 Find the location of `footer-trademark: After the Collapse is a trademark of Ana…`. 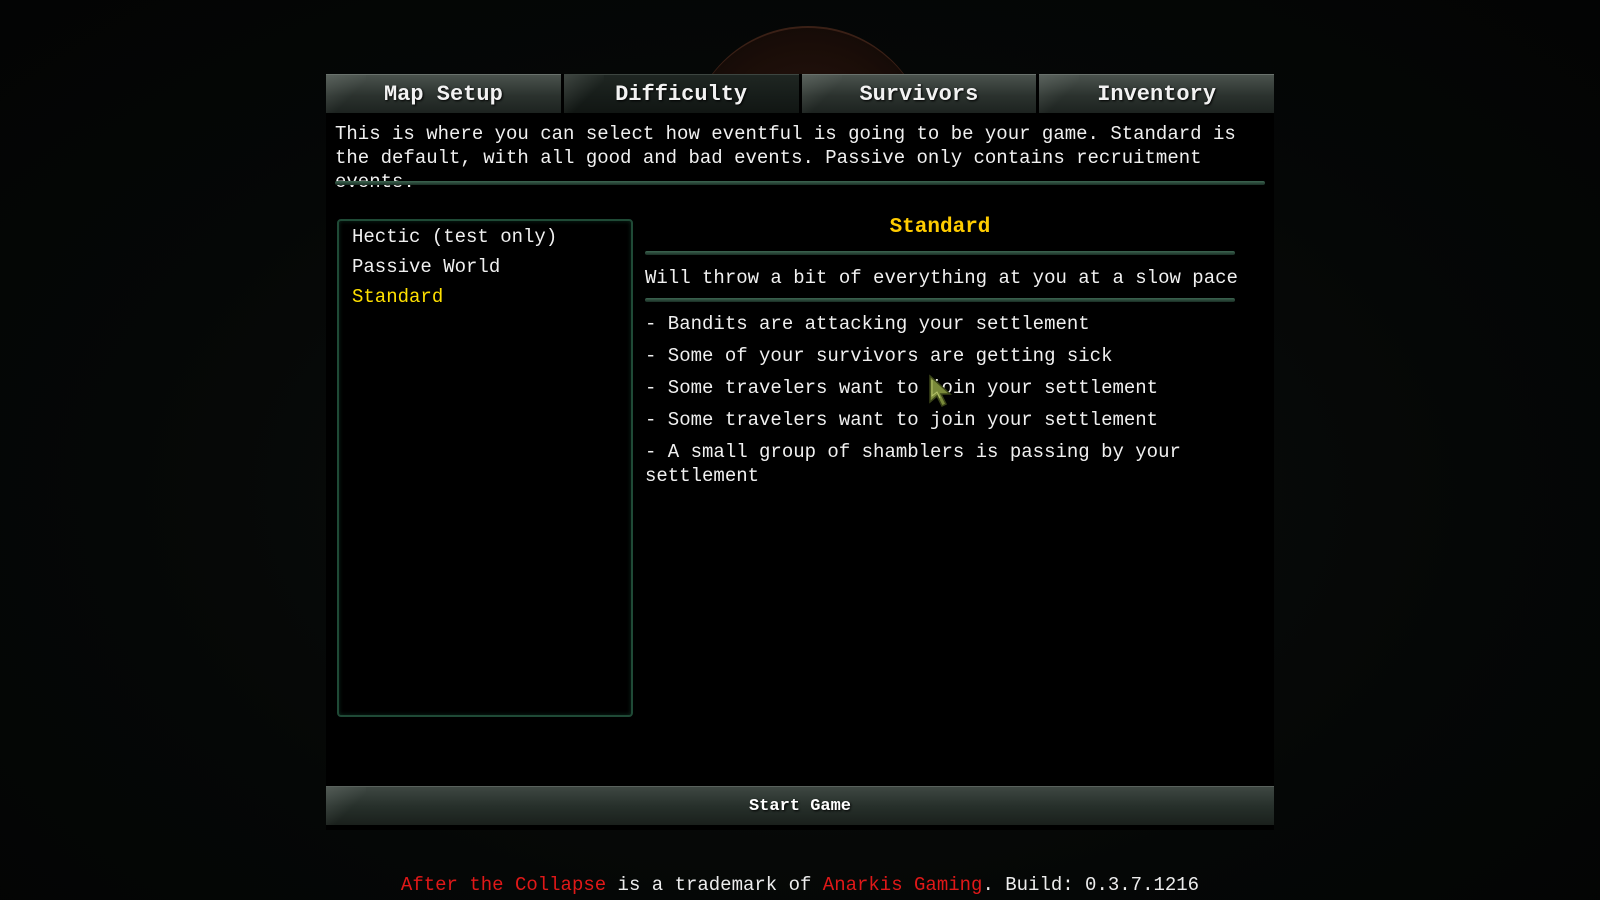

footer-trademark: After the Collapse is a trademark of Ana… is located at coordinates (800, 885).